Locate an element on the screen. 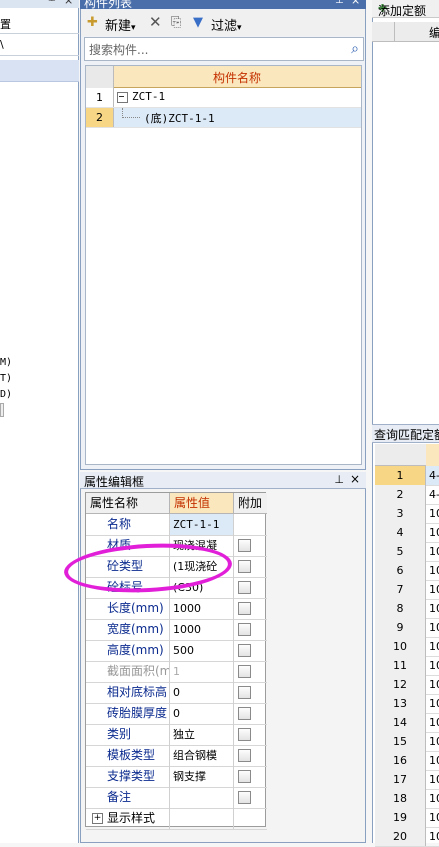 Image resolution: width=439 pixels, height=847 pixels. delete-icon: ✕ is located at coordinates (155, 22).